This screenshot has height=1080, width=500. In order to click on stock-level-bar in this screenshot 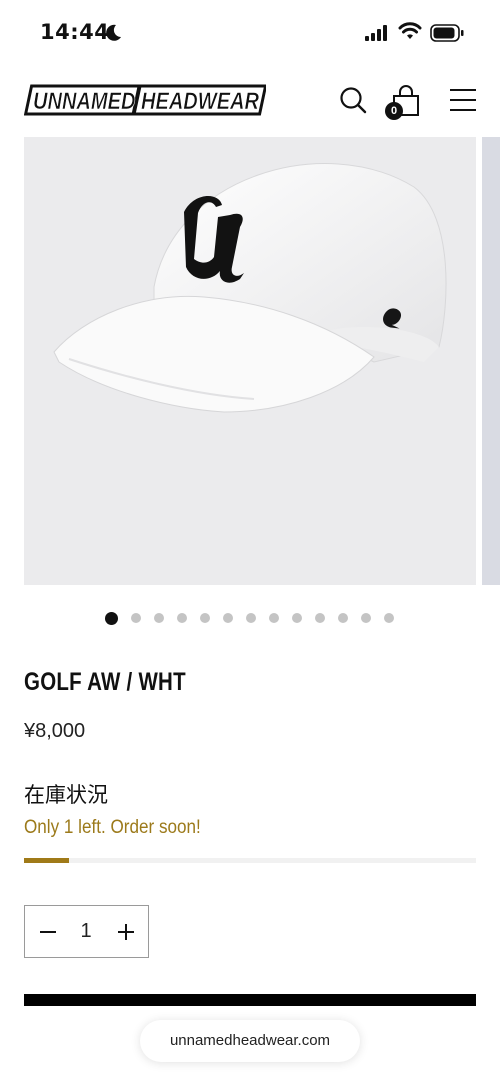, I will do `click(250, 860)`.